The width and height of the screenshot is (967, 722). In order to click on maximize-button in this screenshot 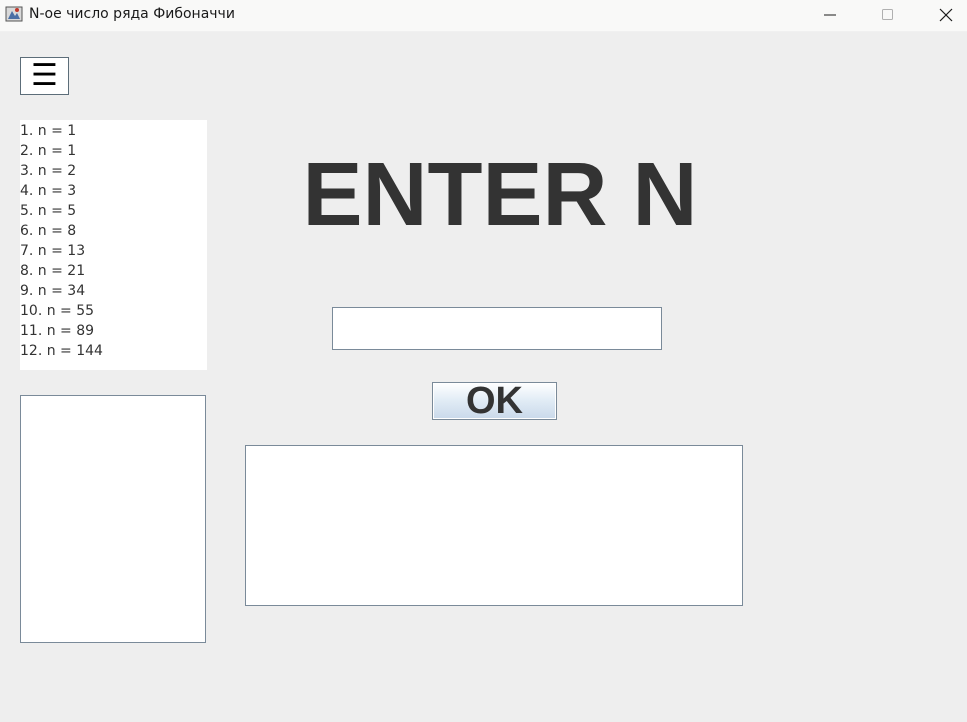, I will do `click(888, 15)`.